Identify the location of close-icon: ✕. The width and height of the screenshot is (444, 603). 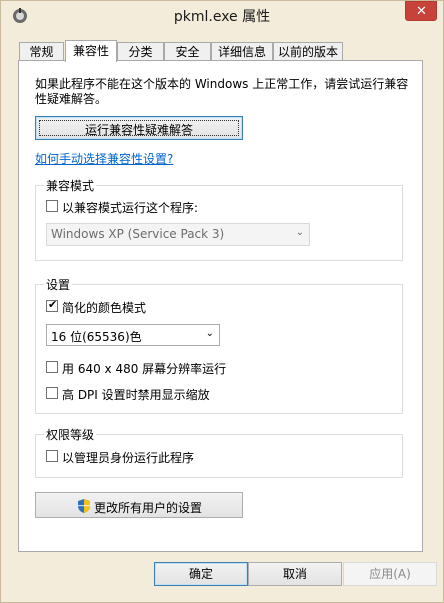
(421, 11).